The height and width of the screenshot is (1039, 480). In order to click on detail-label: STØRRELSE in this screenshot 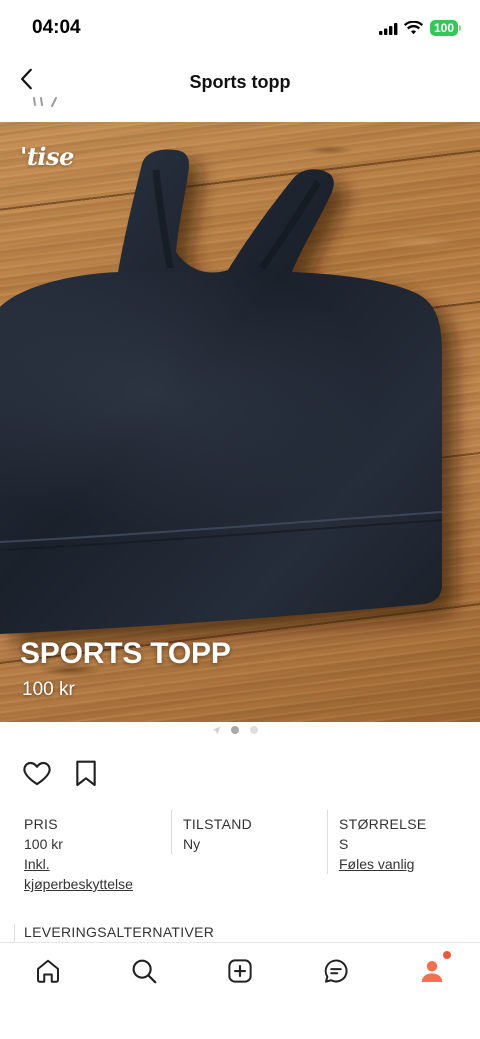, I will do `click(383, 824)`.